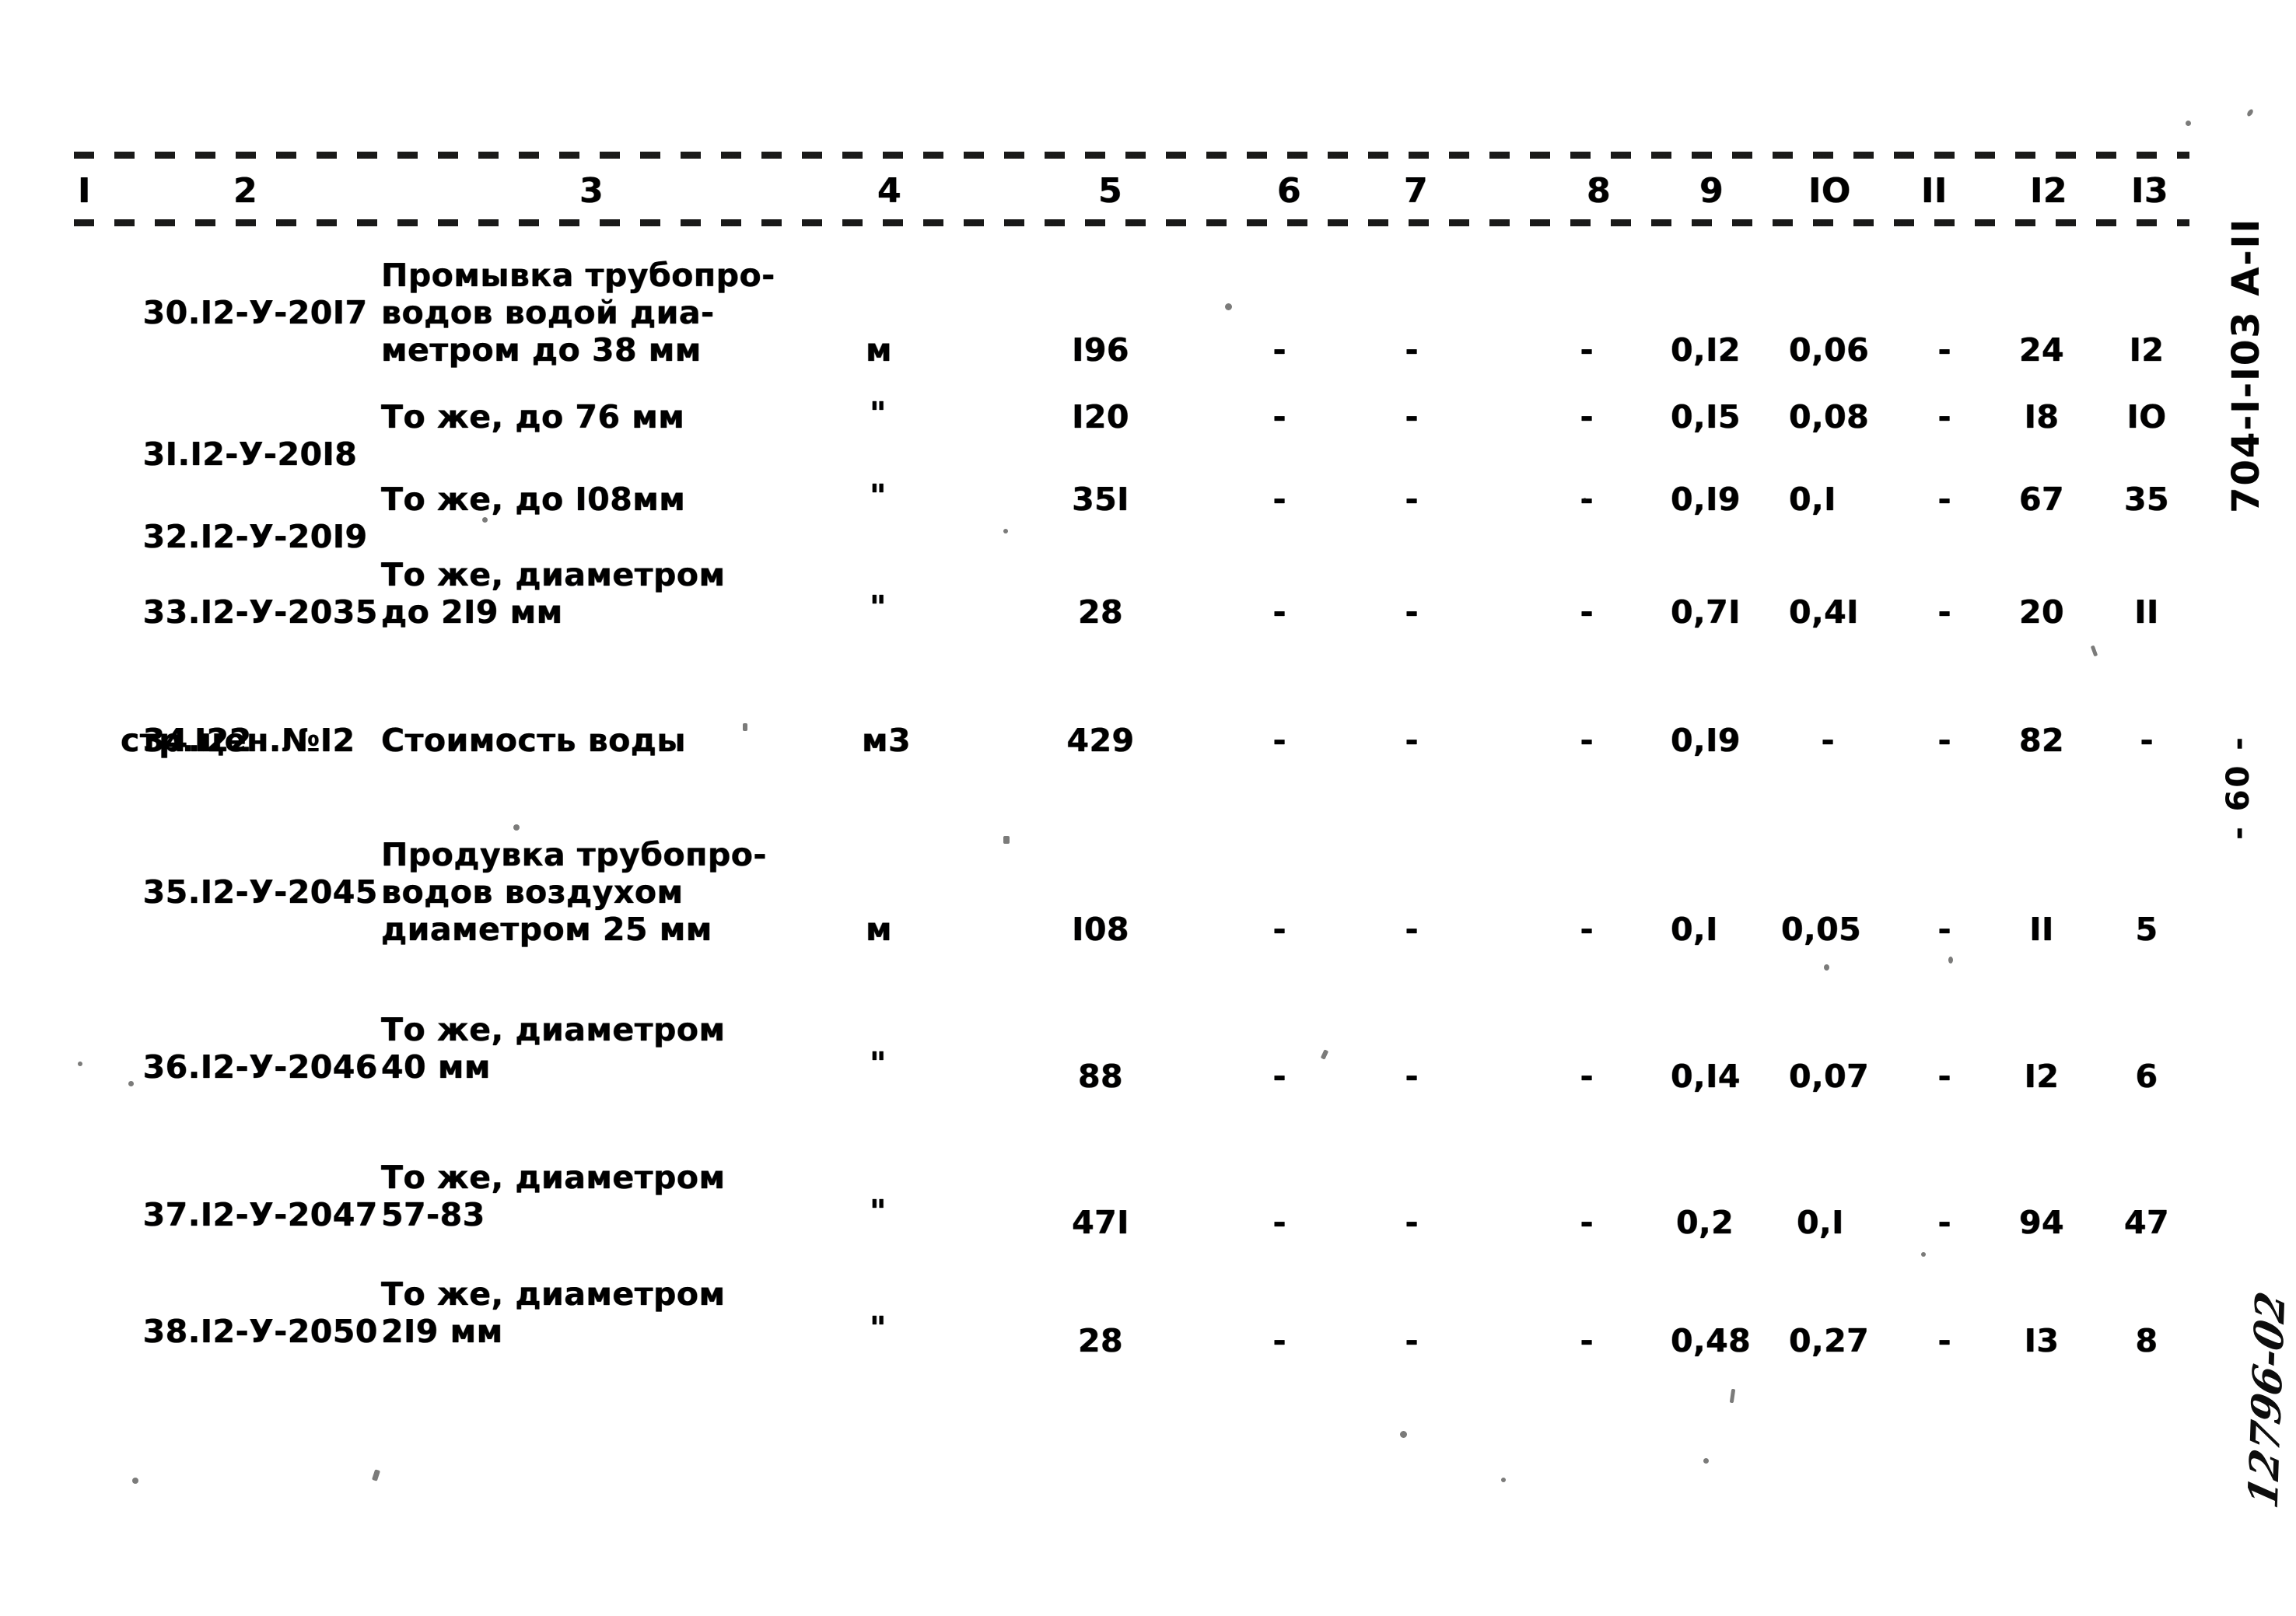 The height and width of the screenshot is (1616, 2296). I want to click on row-c9: 0,I5, so click(1706, 416).